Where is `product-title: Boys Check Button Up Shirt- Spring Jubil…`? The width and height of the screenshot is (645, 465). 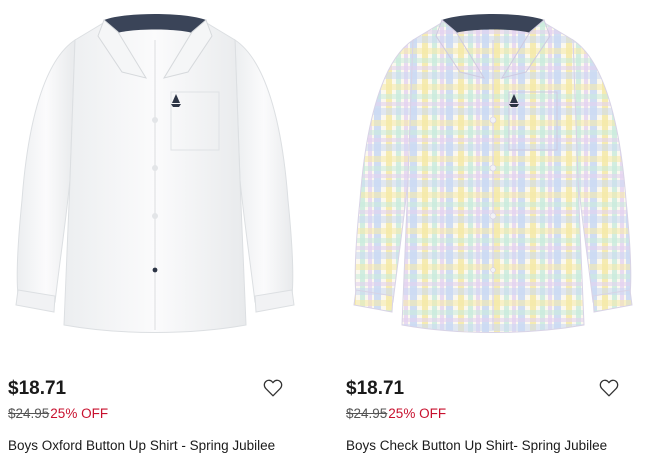
product-title: Boys Check Button Up Shirt- Spring Jubil… is located at coordinates (476, 445).